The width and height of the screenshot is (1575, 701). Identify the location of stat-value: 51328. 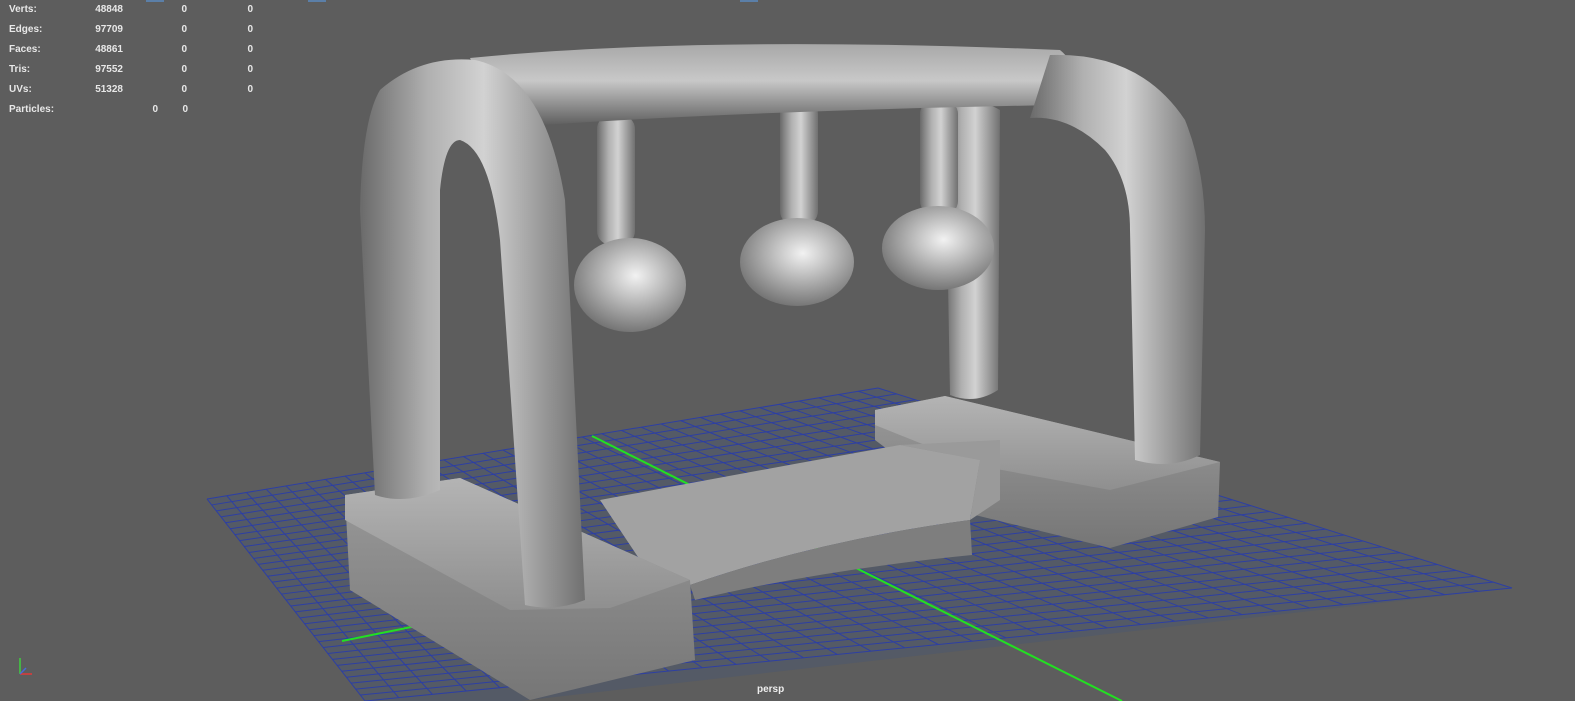
(109, 89).